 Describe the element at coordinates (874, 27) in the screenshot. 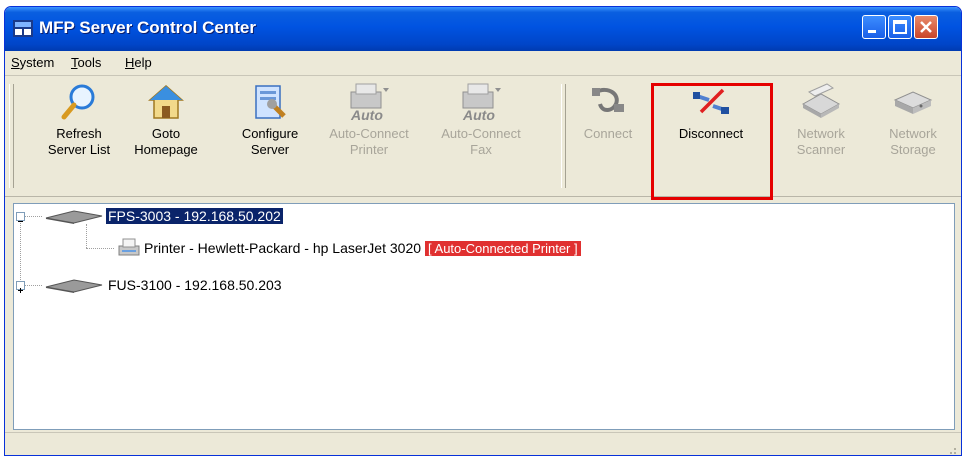

I see `minimize-button` at that location.